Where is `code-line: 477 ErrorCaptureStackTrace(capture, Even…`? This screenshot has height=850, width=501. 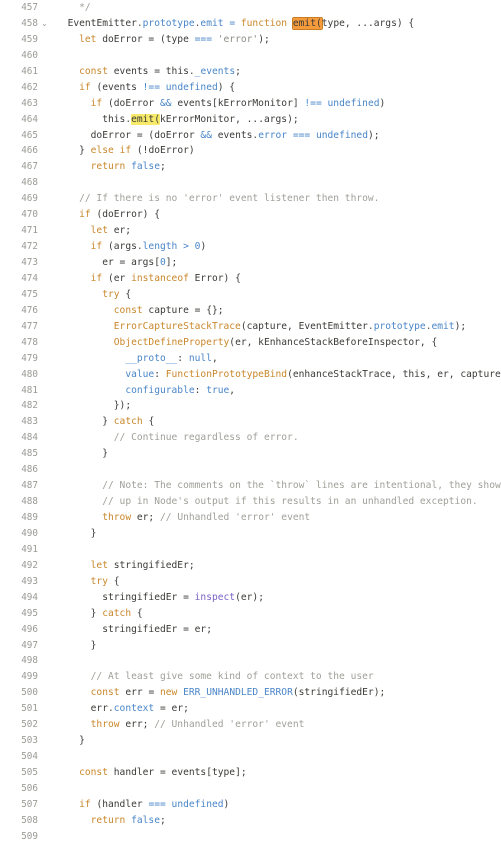
code-line: 477 ErrorCaptureStackTrace(capture, Even… is located at coordinates (250, 327).